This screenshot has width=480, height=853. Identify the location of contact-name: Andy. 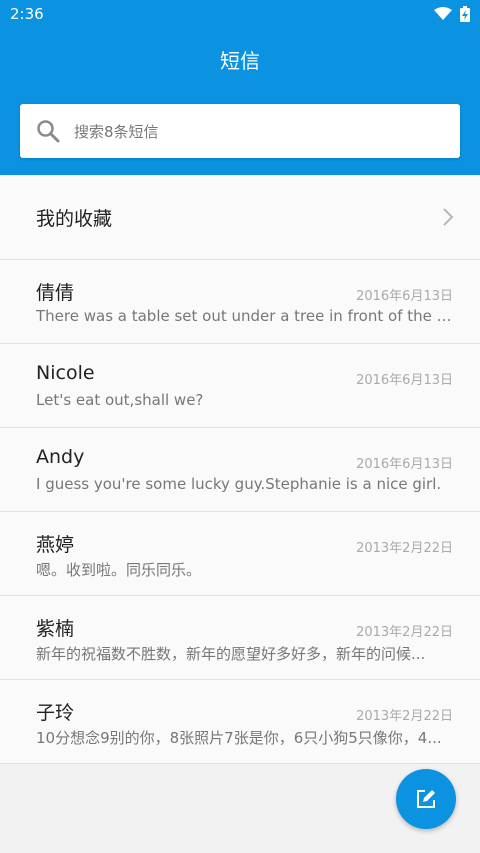
(60, 457).